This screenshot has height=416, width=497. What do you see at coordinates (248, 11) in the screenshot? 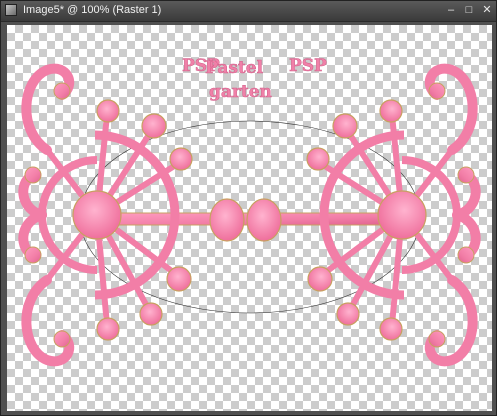
I see `title-bar: Image5* @ 100% (Raster 1) – □ ✕` at bounding box center [248, 11].